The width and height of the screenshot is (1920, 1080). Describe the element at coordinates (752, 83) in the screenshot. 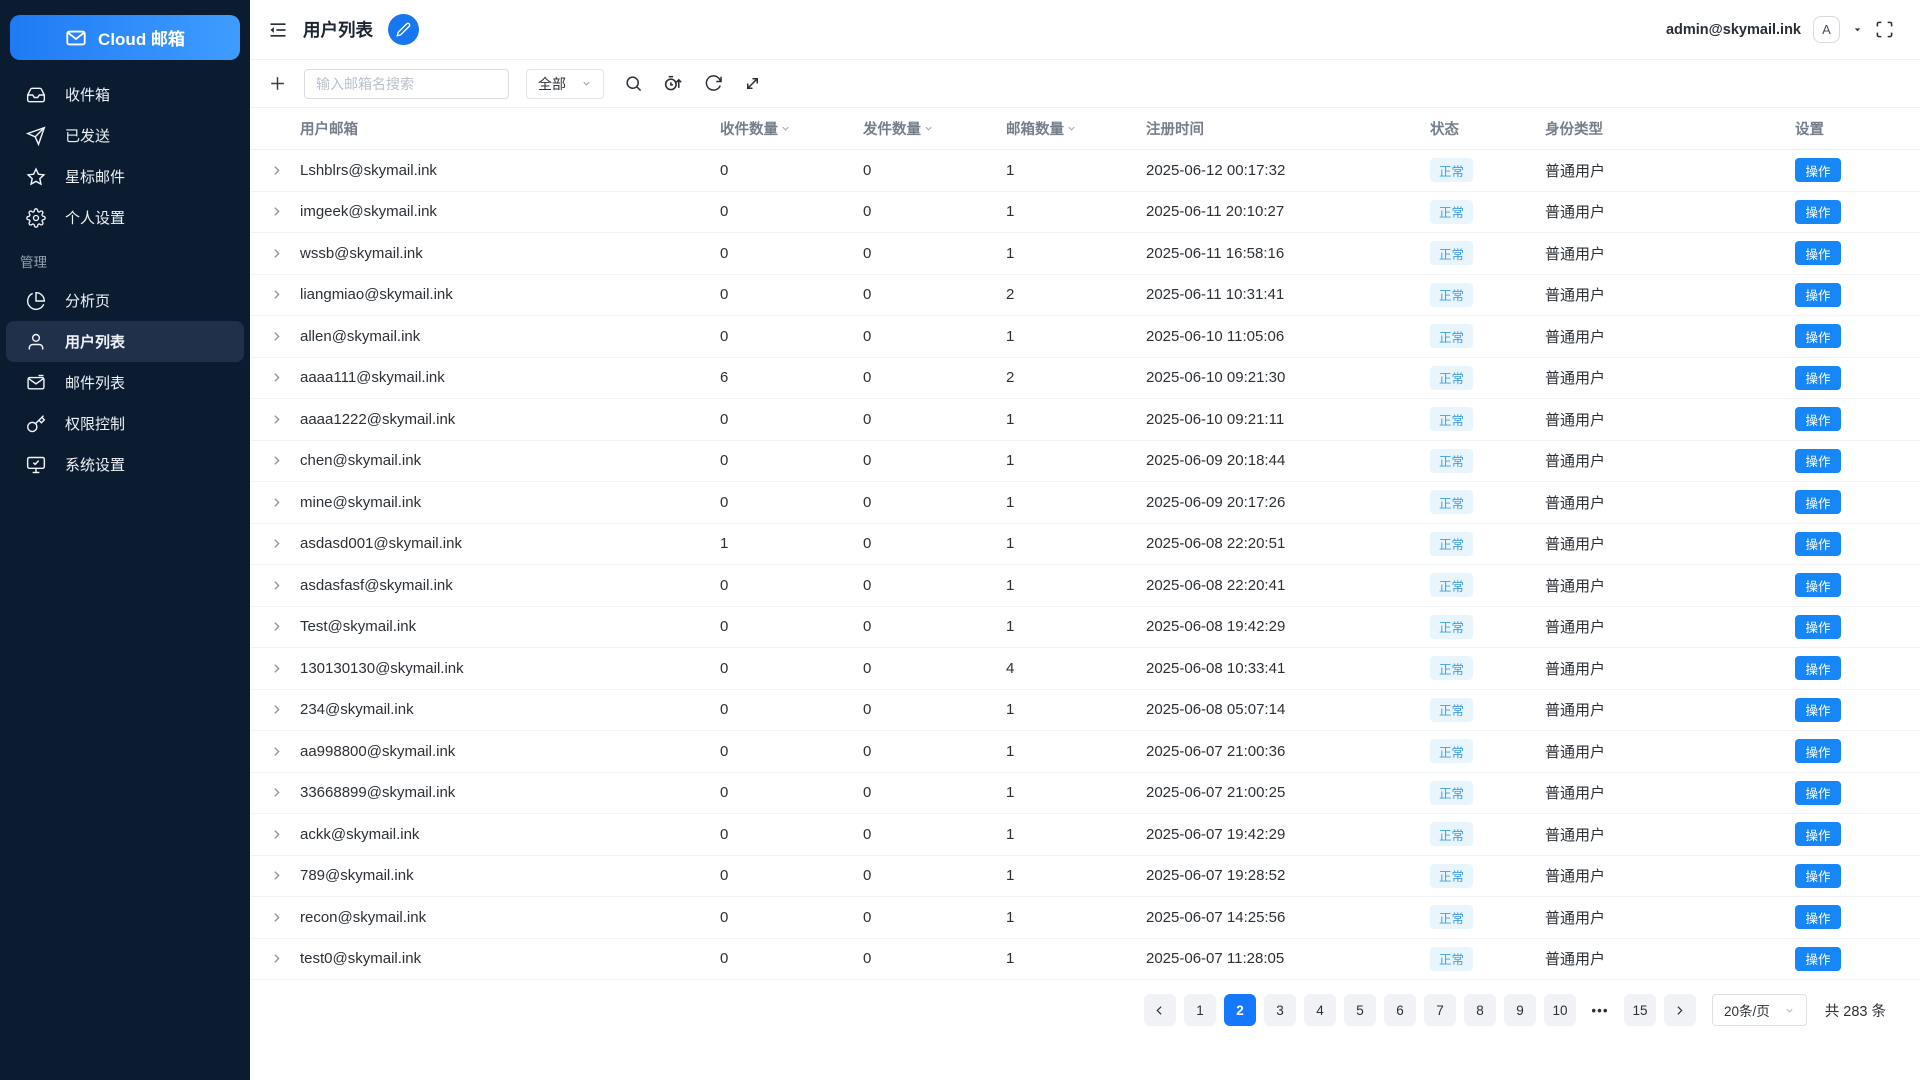

I see `expand-icon` at that location.